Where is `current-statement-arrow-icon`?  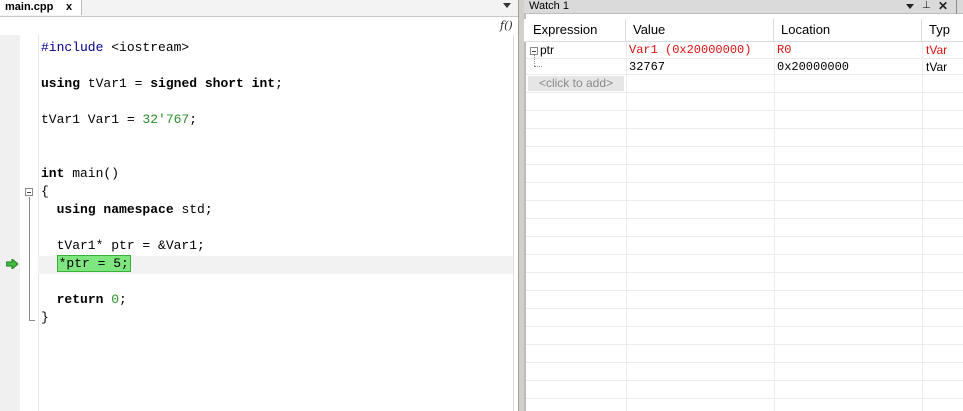 current-statement-arrow-icon is located at coordinates (12, 264).